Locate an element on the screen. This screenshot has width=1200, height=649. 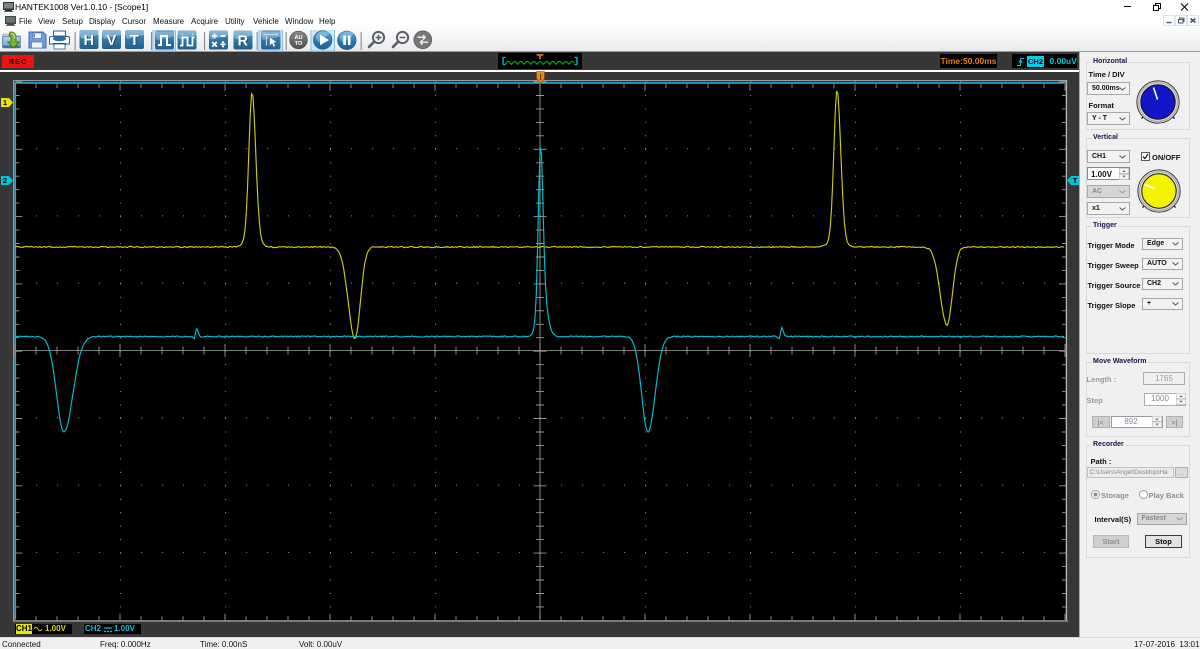
svg-text: R is located at coordinates (243, 41).